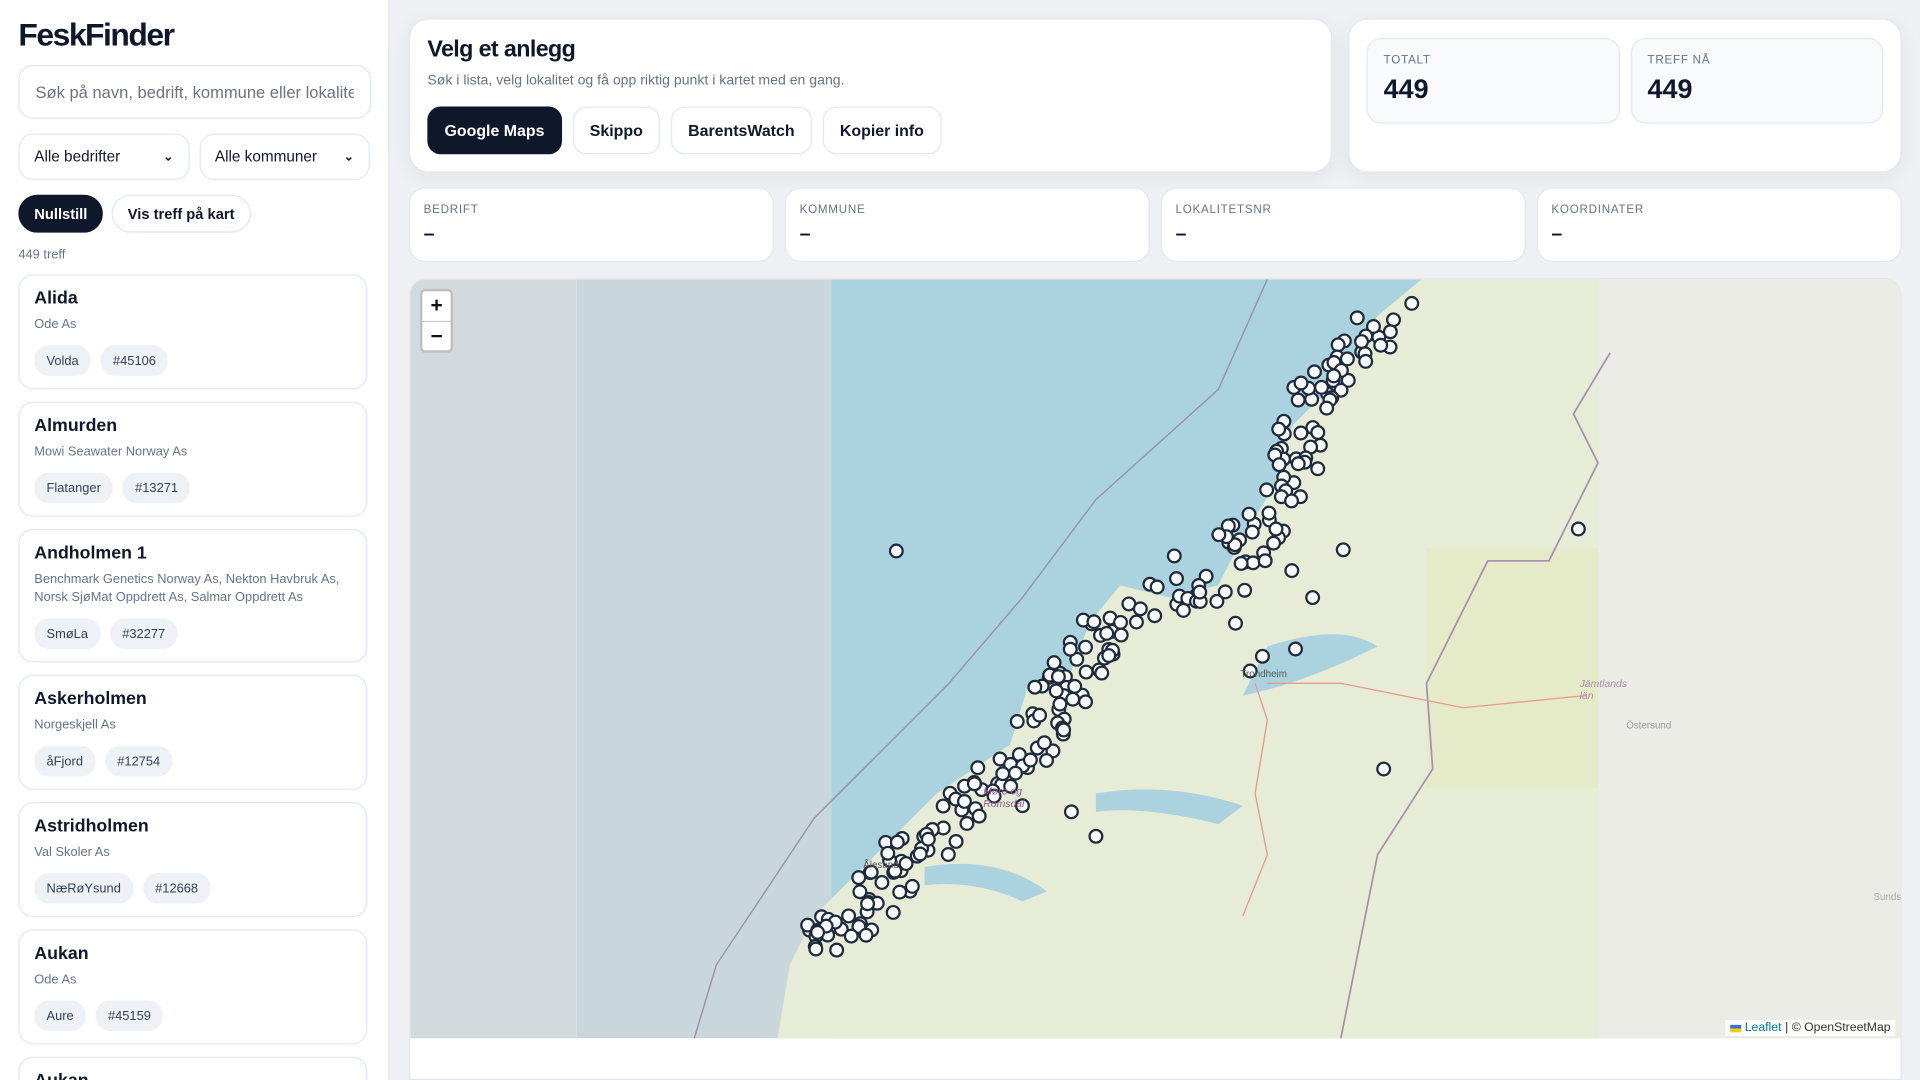 The image size is (1920, 1080). I want to click on show-on-map-button: Vis treff på kart, so click(181, 213).